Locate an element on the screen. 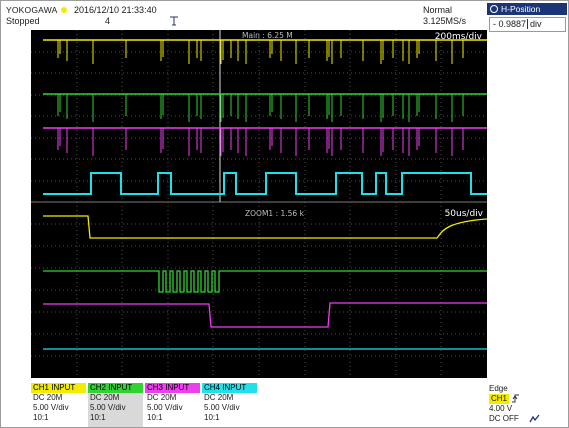 The width and height of the screenshot is (569, 428). ch1-coupling: DC 20M is located at coordinates (48, 397).